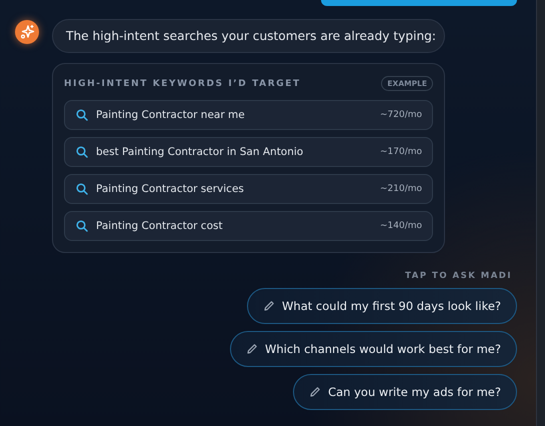  Describe the element at coordinates (382, 306) in the screenshot. I see `suggestion-button: What could my first 90 days look like?` at that location.